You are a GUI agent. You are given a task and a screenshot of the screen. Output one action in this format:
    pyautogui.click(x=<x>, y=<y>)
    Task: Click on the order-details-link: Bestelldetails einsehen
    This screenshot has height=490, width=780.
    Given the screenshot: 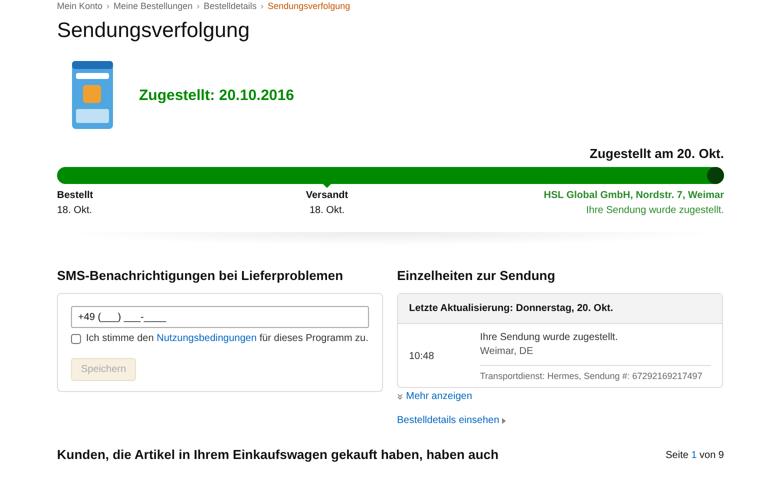 What is the action you would take?
    pyautogui.click(x=451, y=420)
    